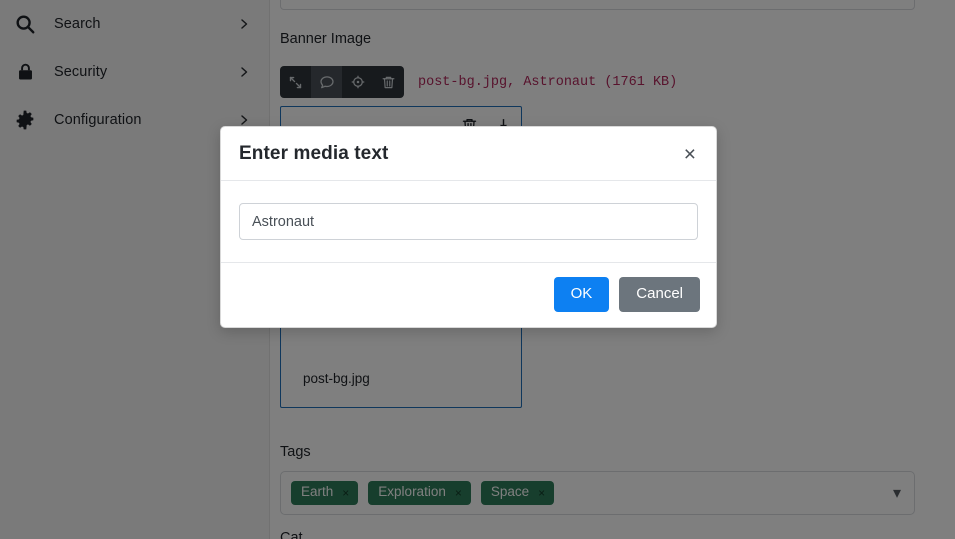 The width and height of the screenshot is (955, 539). What do you see at coordinates (314, 153) in the screenshot?
I see `dialog-title: Enter media text` at bounding box center [314, 153].